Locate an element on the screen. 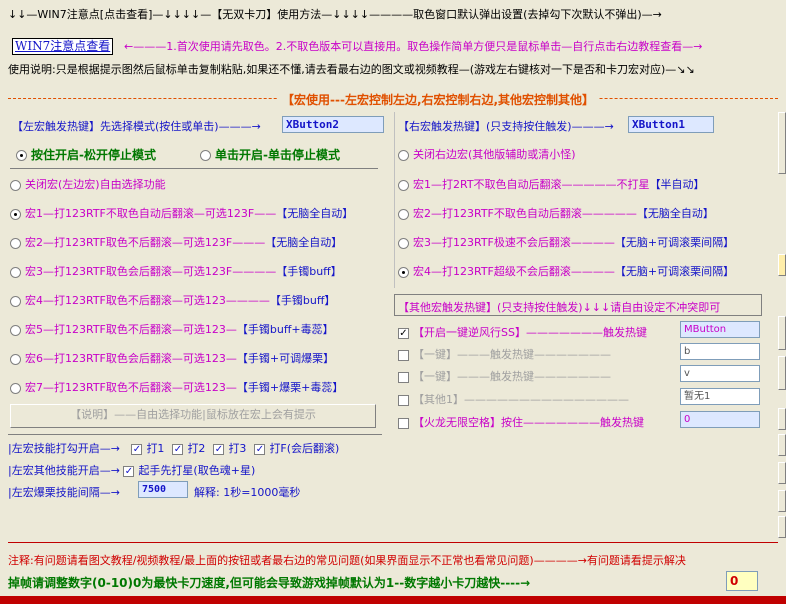  left-macro-radio: 宏6—打123RTF取色会后翻滚—可选123—【手镯+可调爆栗】 is located at coordinates (172, 358).